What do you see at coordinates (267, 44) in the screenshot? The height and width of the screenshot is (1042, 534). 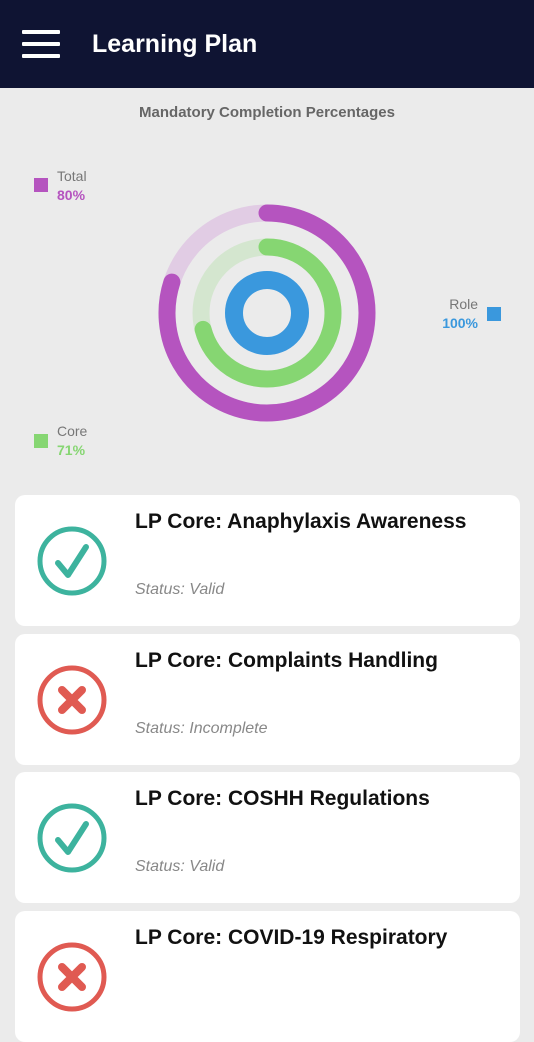 I see `app-header: Learning Plan` at bounding box center [267, 44].